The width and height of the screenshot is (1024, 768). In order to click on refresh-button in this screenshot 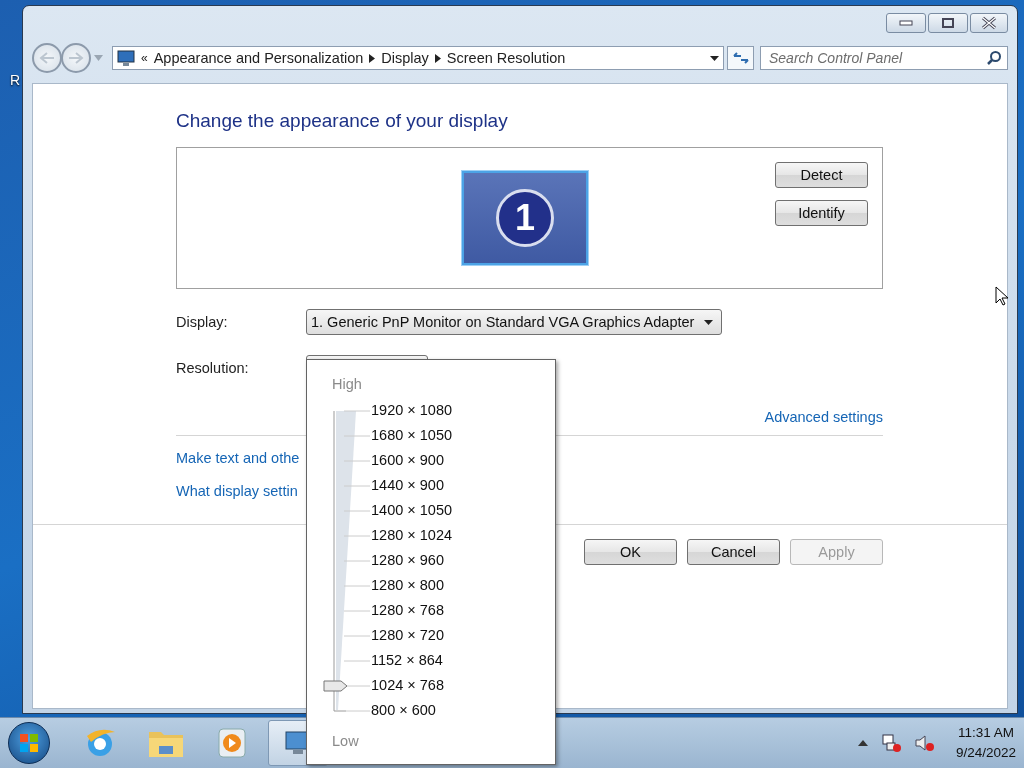, I will do `click(740, 58)`.